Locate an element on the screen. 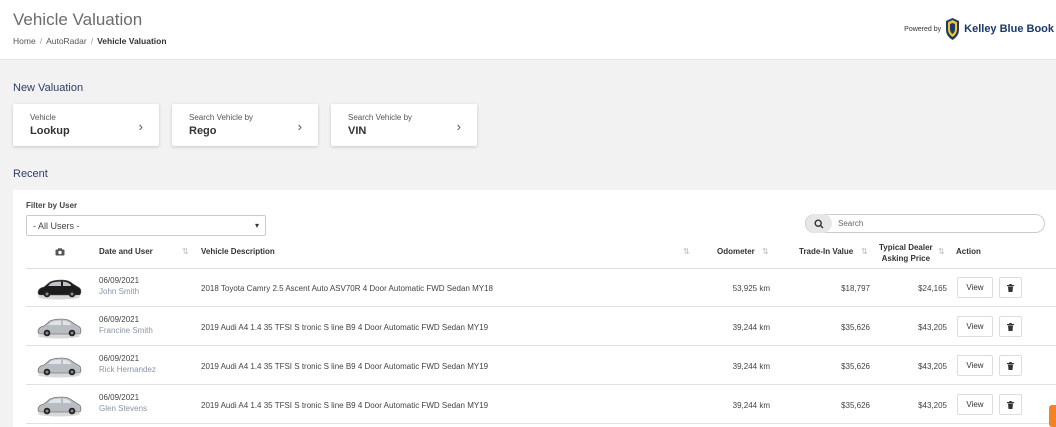  column-header-asking-price: Typical Dealer Asking Price is located at coordinates (906, 253).